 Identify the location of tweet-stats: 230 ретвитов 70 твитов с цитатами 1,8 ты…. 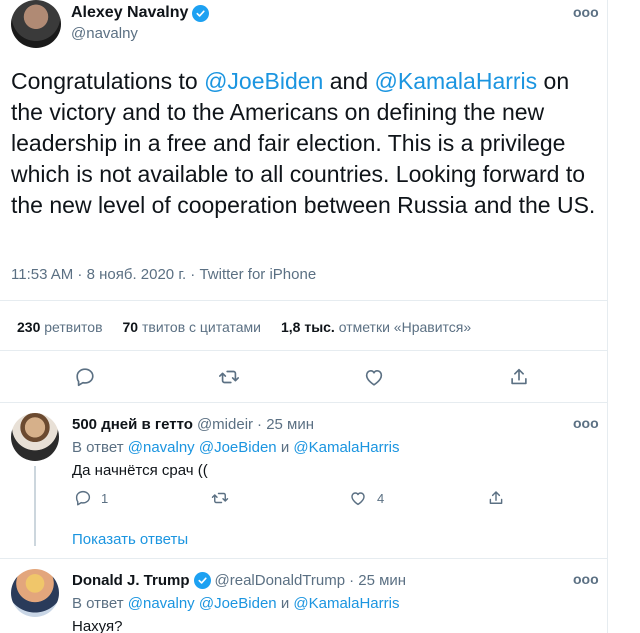
(244, 327).